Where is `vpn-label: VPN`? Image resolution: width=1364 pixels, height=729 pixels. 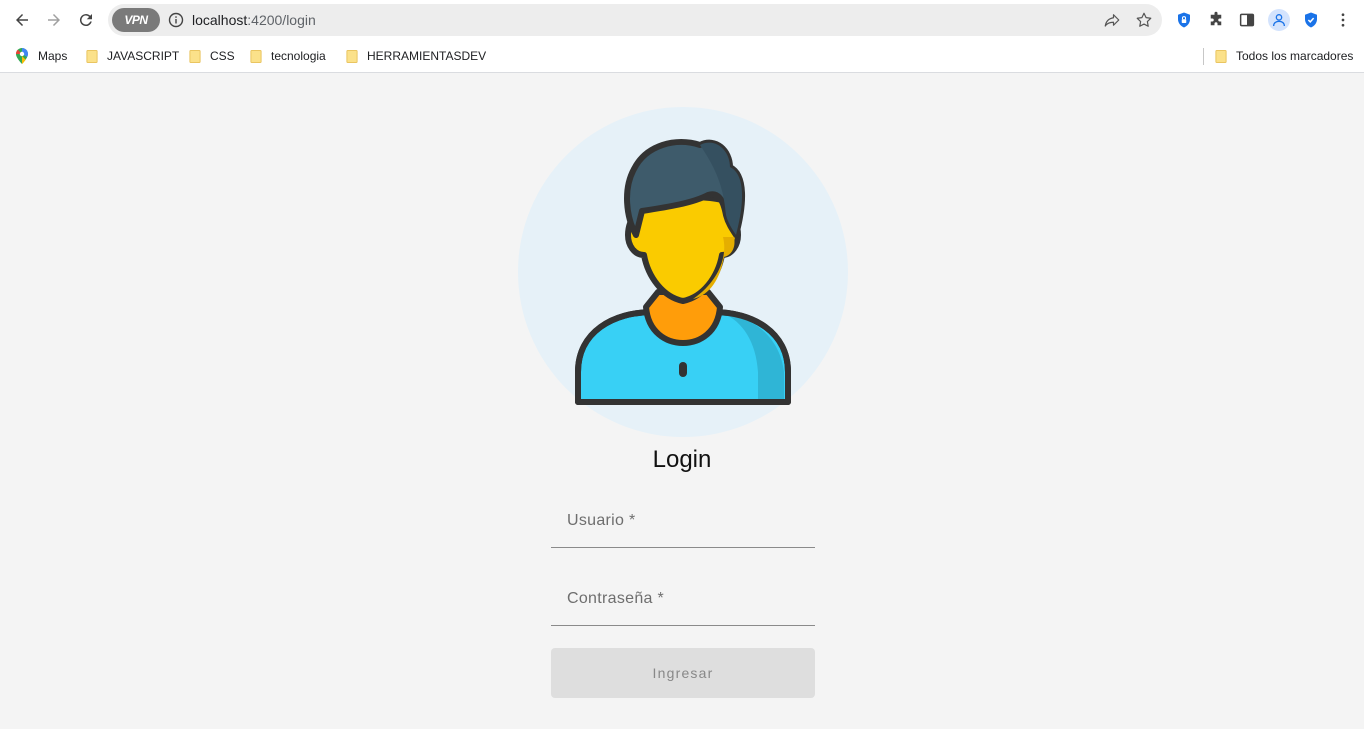
vpn-label: VPN is located at coordinates (136, 20).